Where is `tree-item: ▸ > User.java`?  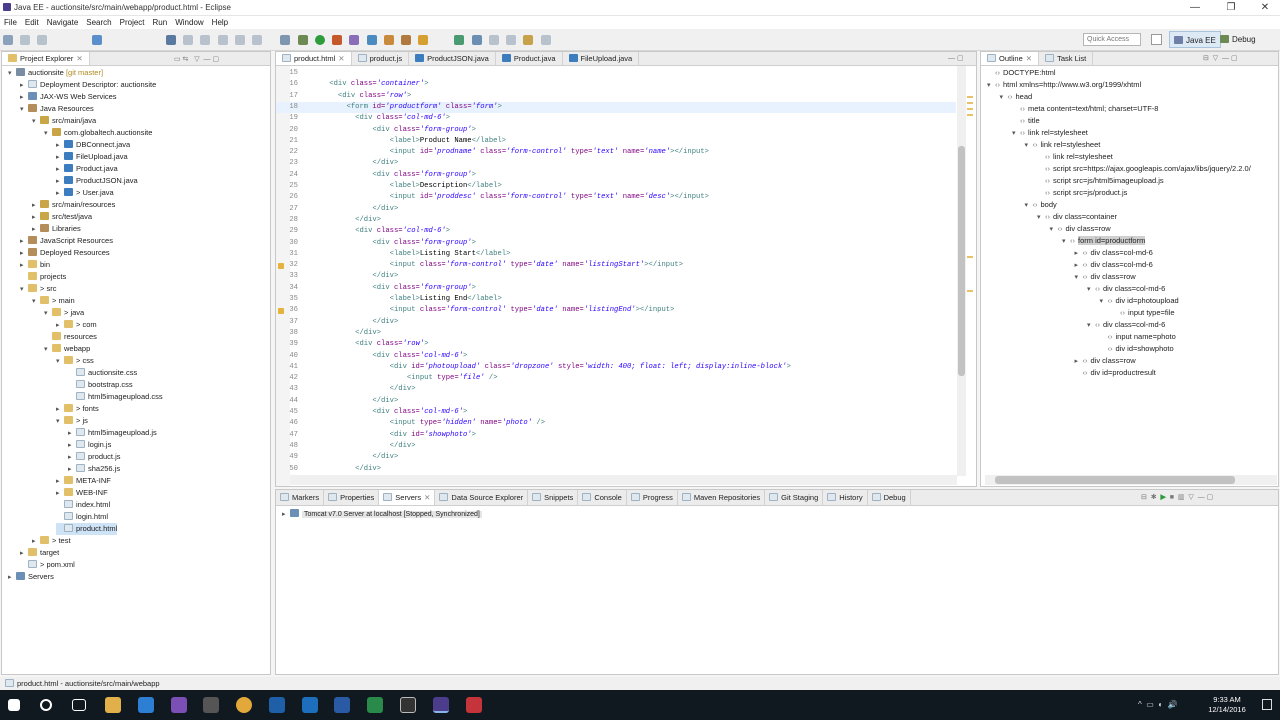
tree-item: ▸ > User.java is located at coordinates (85, 193).